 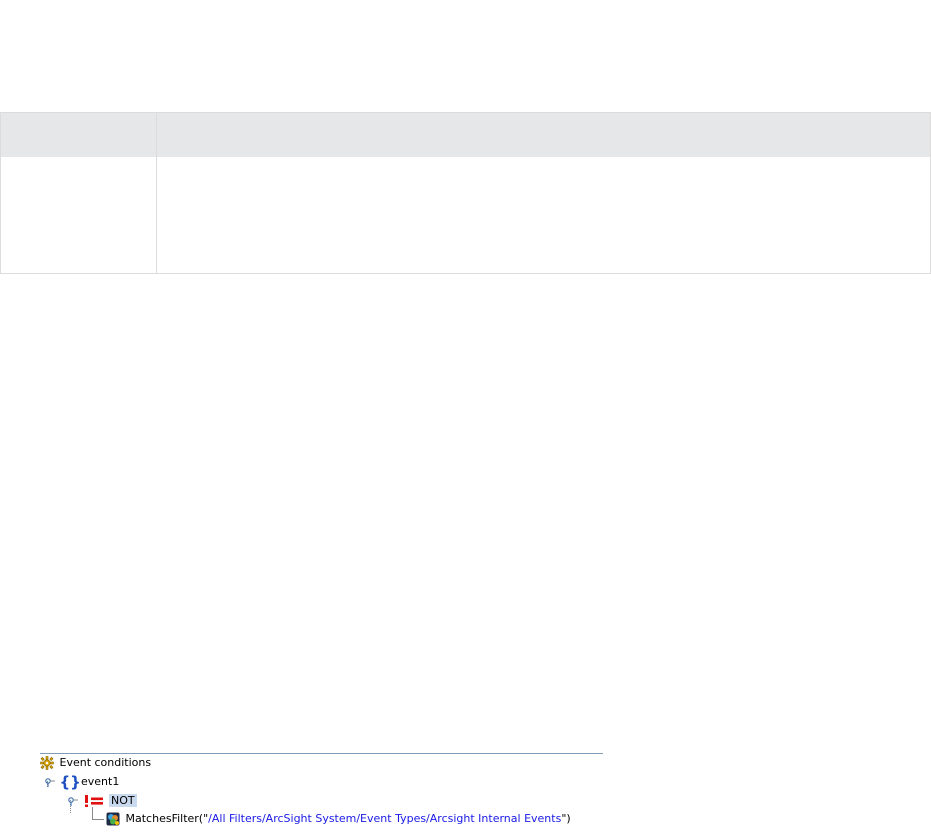 I want to click on tree-node-event1: {} event1, so click(x=81, y=782).